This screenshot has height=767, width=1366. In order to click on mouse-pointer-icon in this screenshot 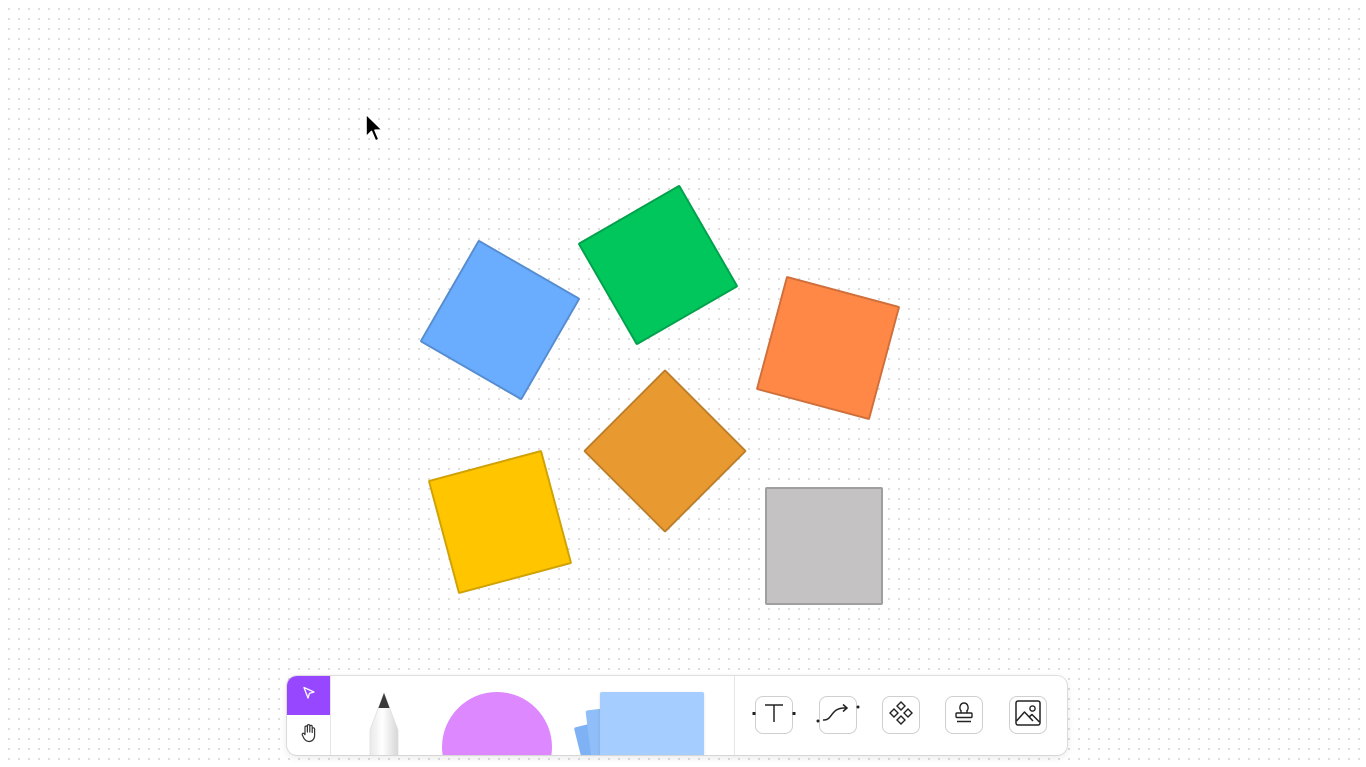, I will do `click(375, 129)`.